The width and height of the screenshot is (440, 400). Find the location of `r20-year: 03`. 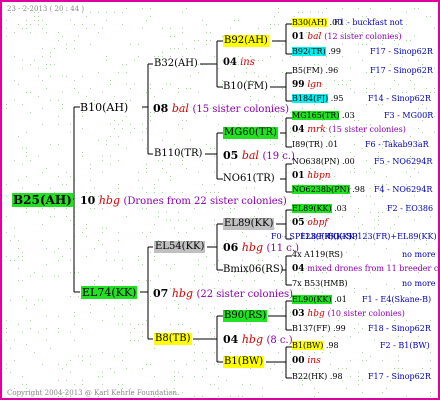

r20-year: 03 is located at coordinates (298, 314).